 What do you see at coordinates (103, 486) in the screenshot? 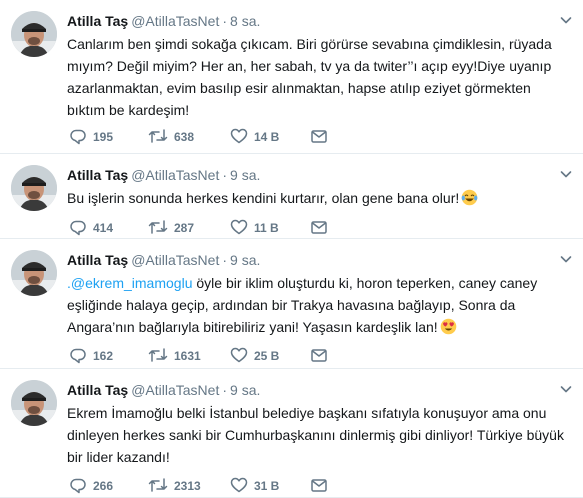
I see `reply-count: 266` at bounding box center [103, 486].